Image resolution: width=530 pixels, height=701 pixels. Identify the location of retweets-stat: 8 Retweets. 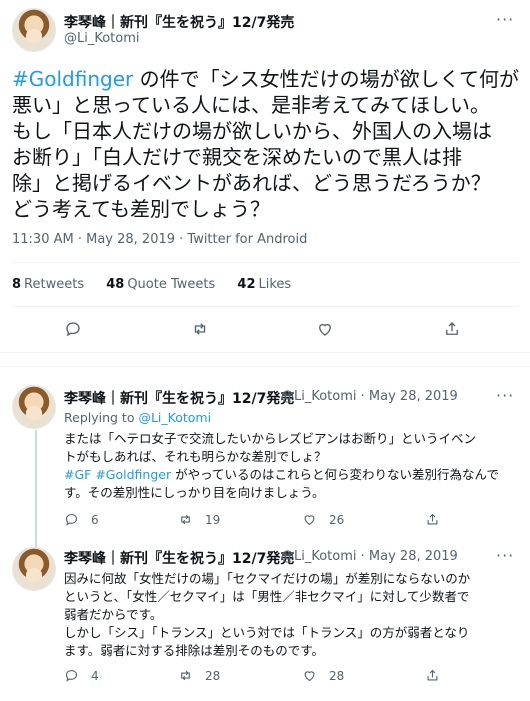
(48, 284).